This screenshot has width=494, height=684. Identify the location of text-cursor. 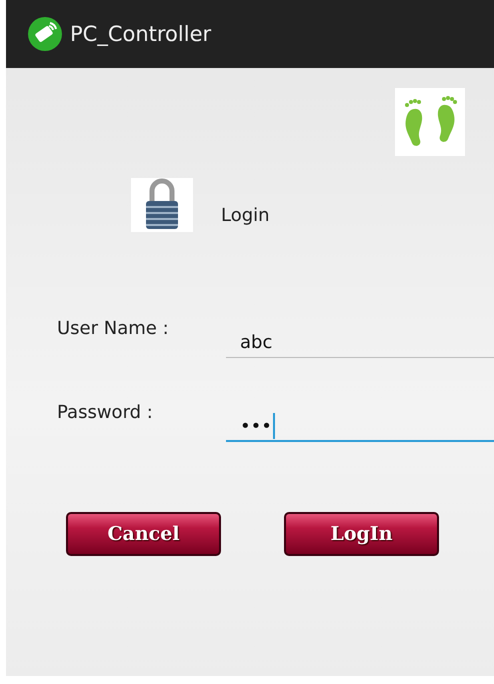
(273, 426).